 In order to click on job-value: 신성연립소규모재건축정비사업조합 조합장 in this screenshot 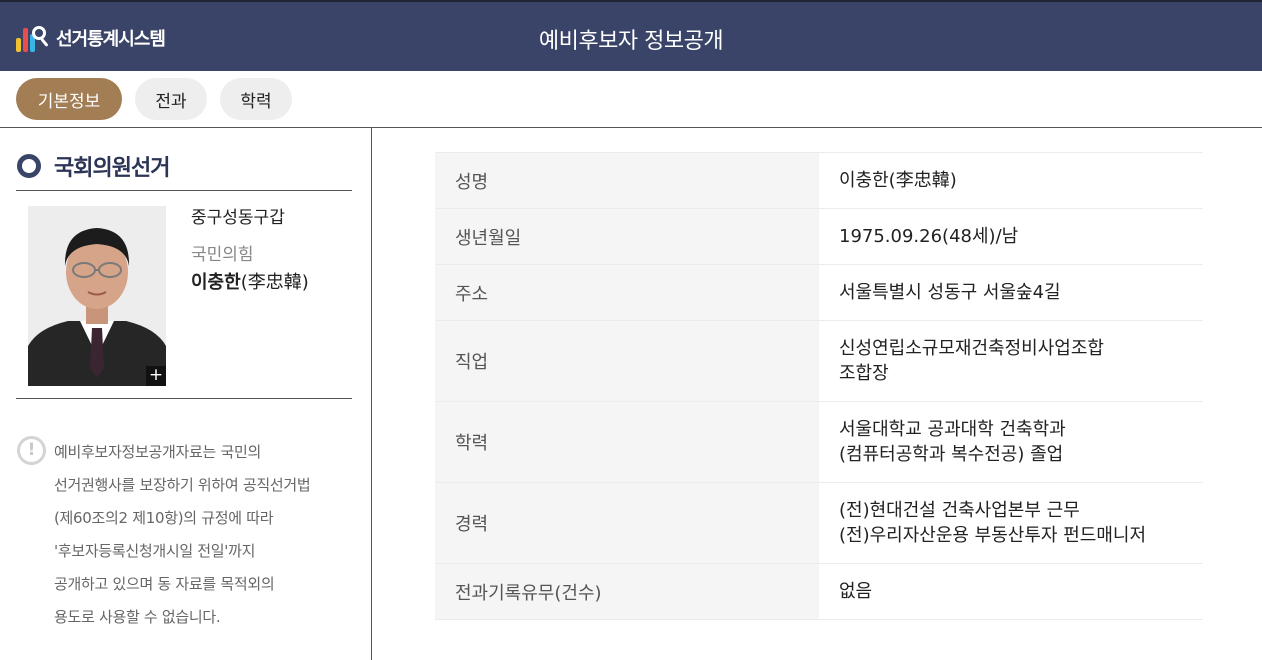, I will do `click(1011, 361)`.